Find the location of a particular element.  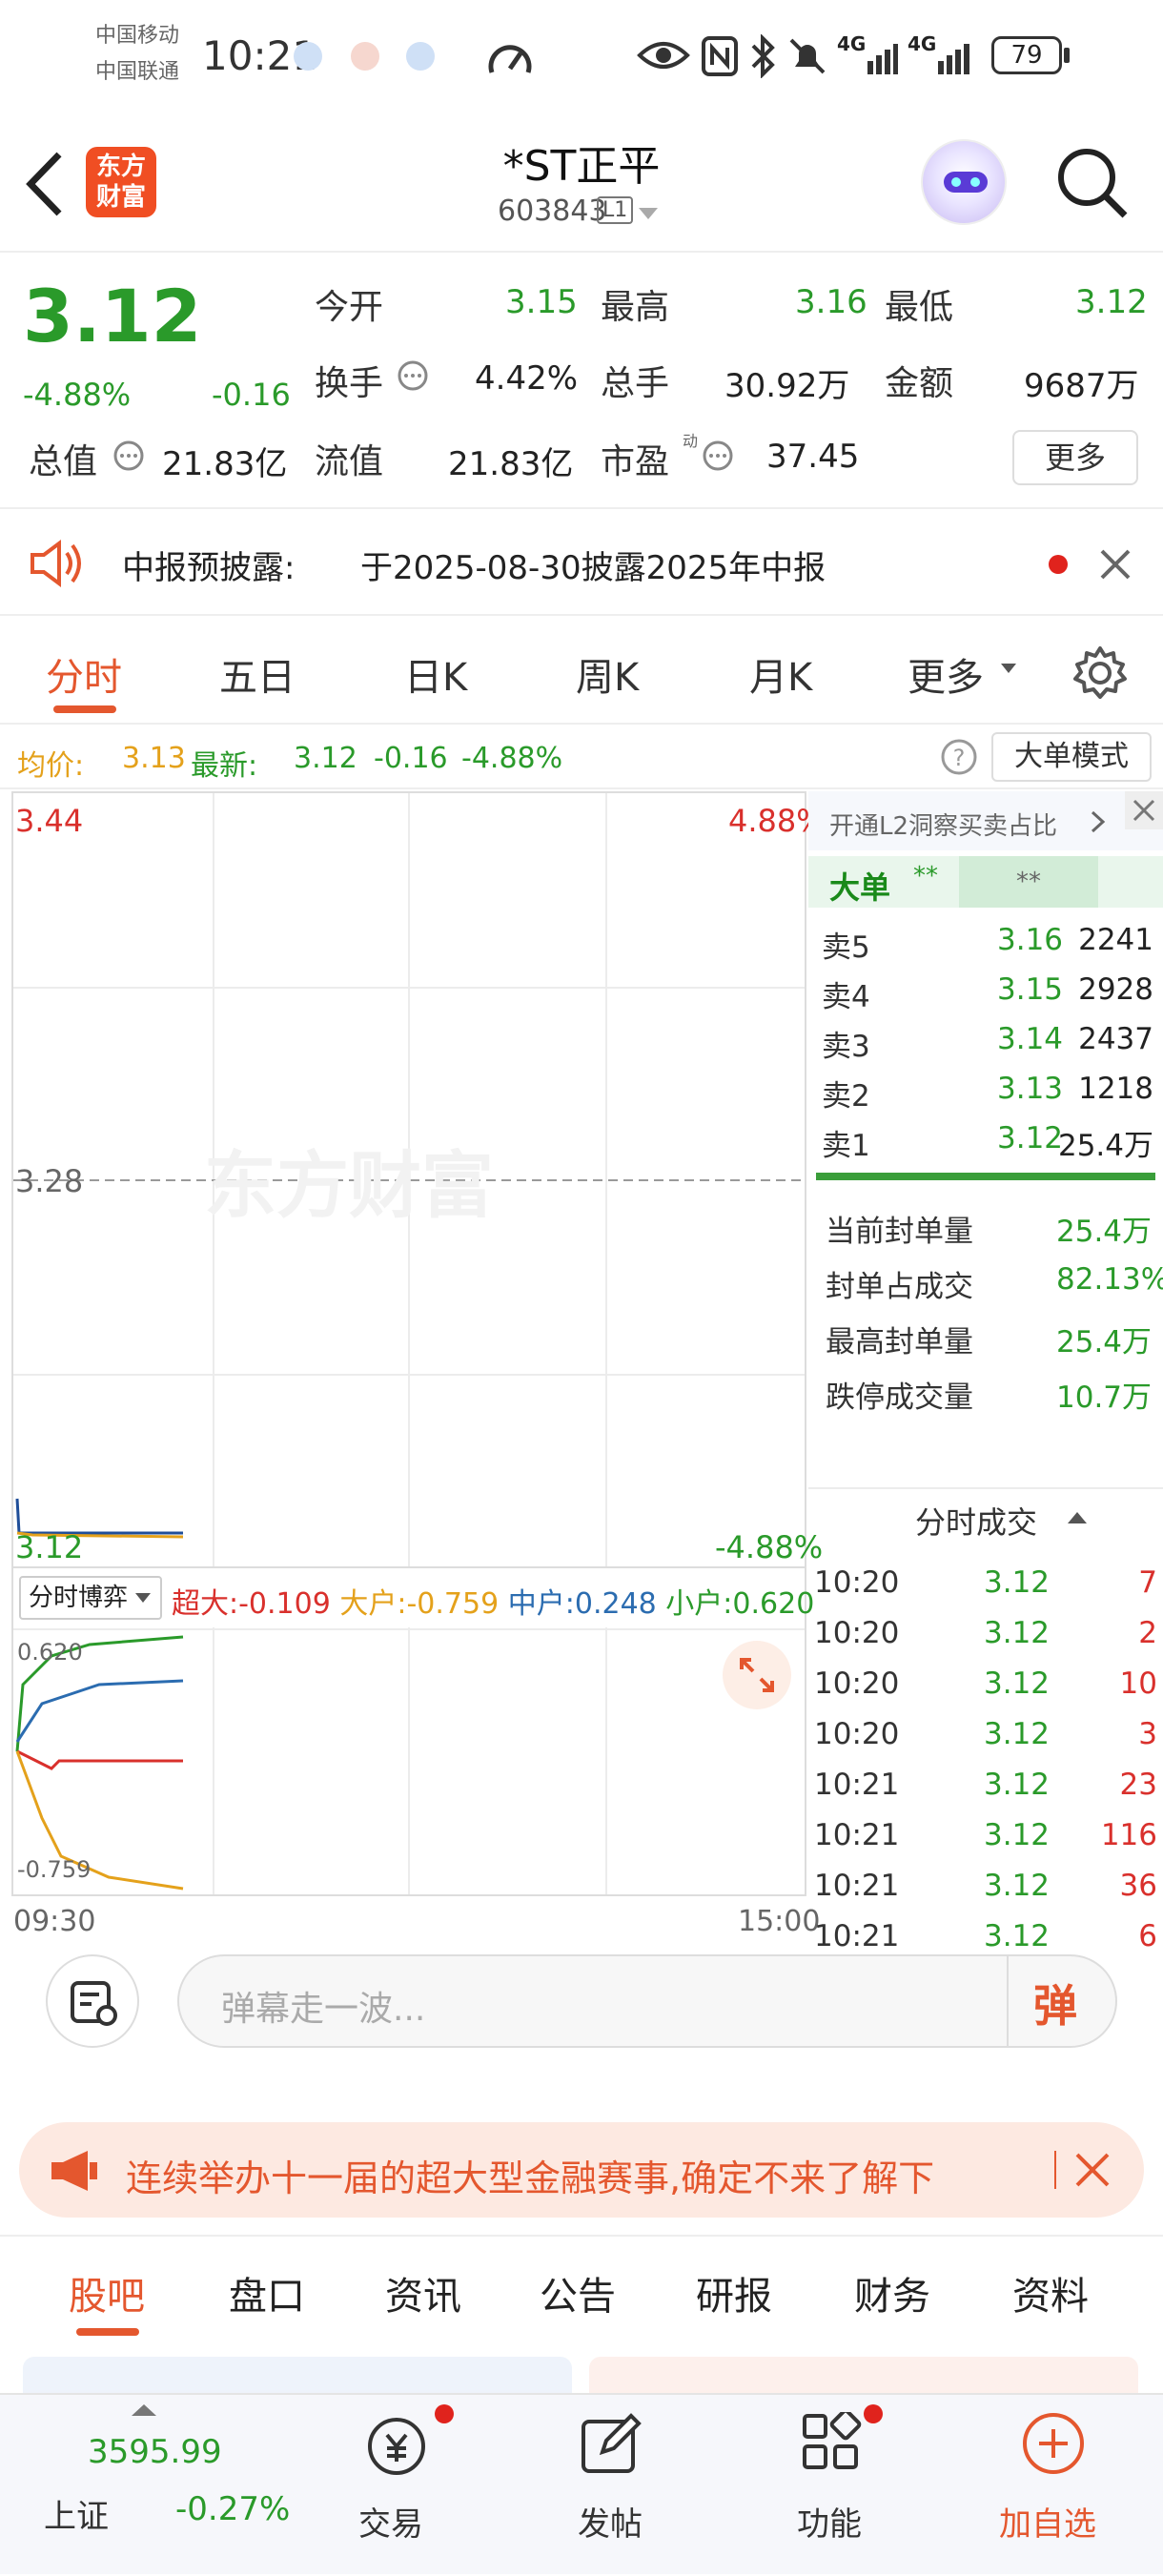

tab-profile: 资料 is located at coordinates (1050, 2293).